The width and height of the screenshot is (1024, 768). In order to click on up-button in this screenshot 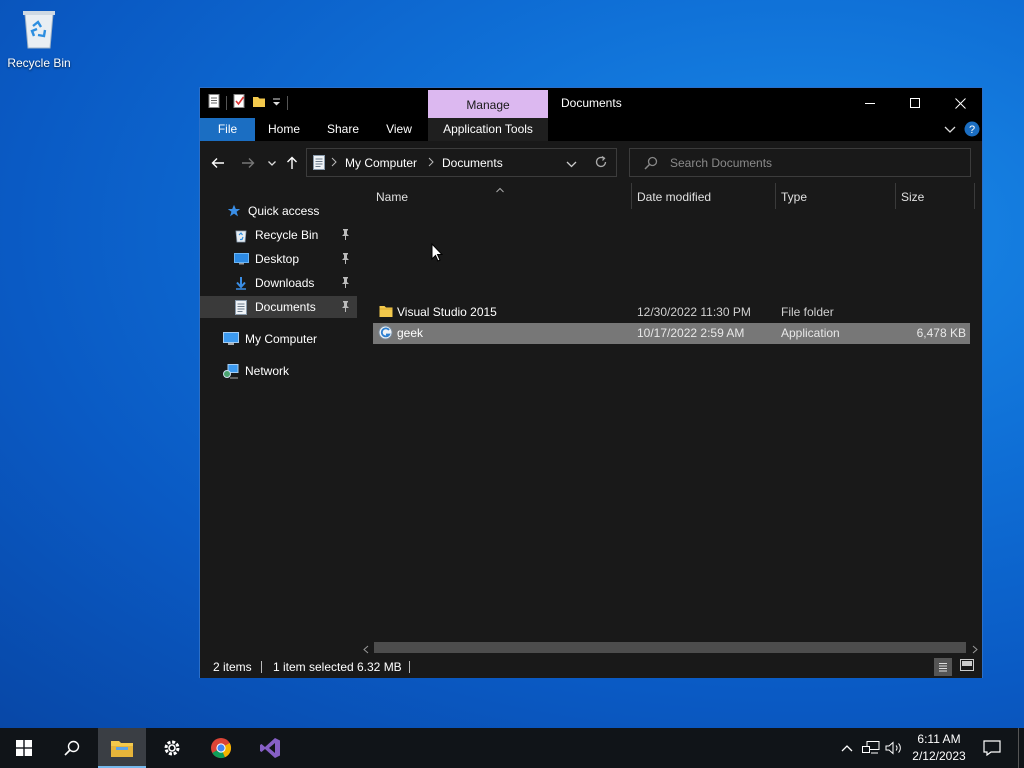, I will do `click(292, 163)`.